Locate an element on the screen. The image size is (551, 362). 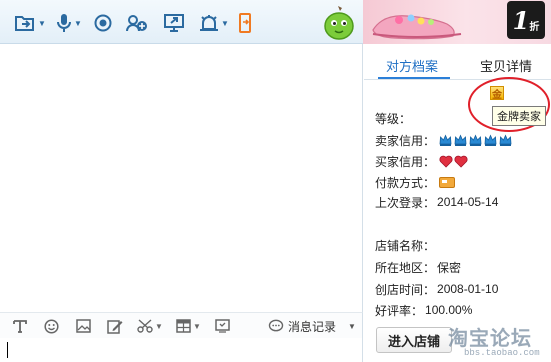
video-button is located at coordinates (103, 23).